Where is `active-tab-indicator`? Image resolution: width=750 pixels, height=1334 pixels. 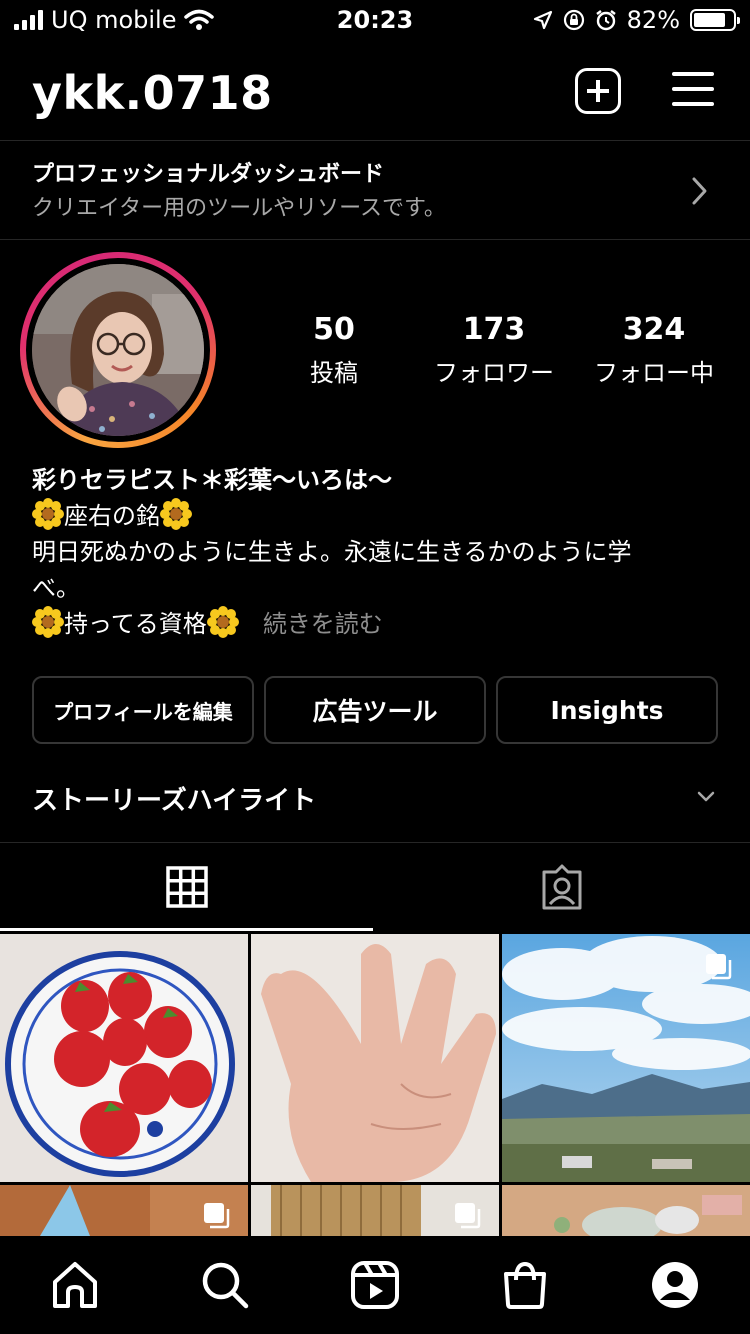 active-tab-indicator is located at coordinates (186, 929).